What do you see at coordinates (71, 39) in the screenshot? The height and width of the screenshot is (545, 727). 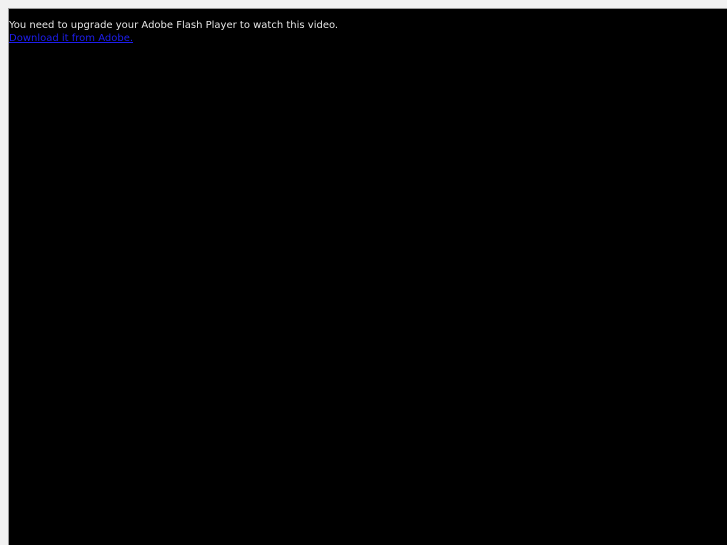 I see `download-flash-link: Download it from Adobe.` at bounding box center [71, 39].